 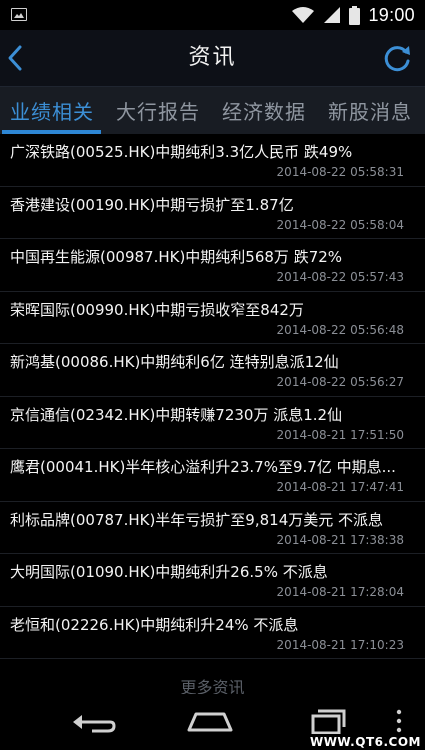 I want to click on battery-icon, so click(x=355, y=15).